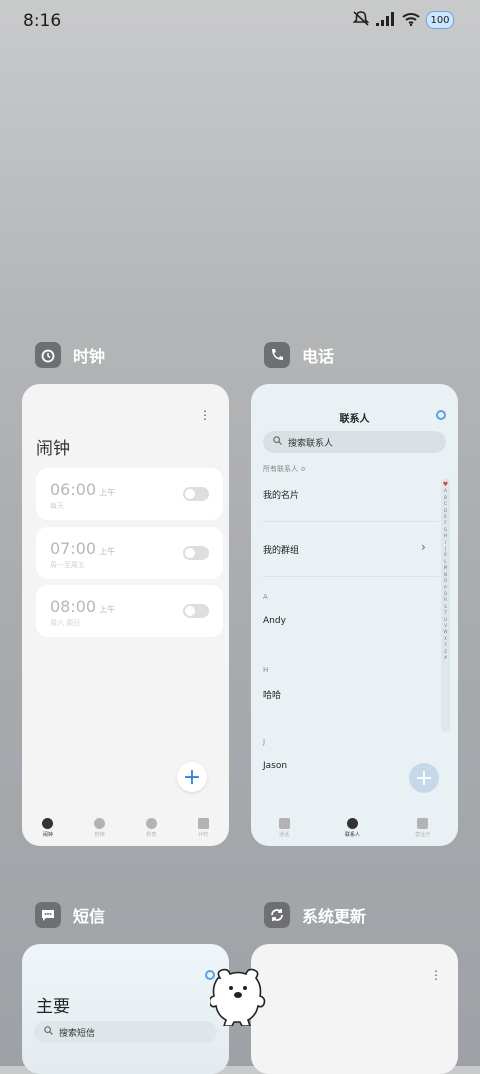 This screenshot has height=1074, width=480. What do you see at coordinates (386, 20) in the screenshot?
I see `signal-icon` at bounding box center [386, 20].